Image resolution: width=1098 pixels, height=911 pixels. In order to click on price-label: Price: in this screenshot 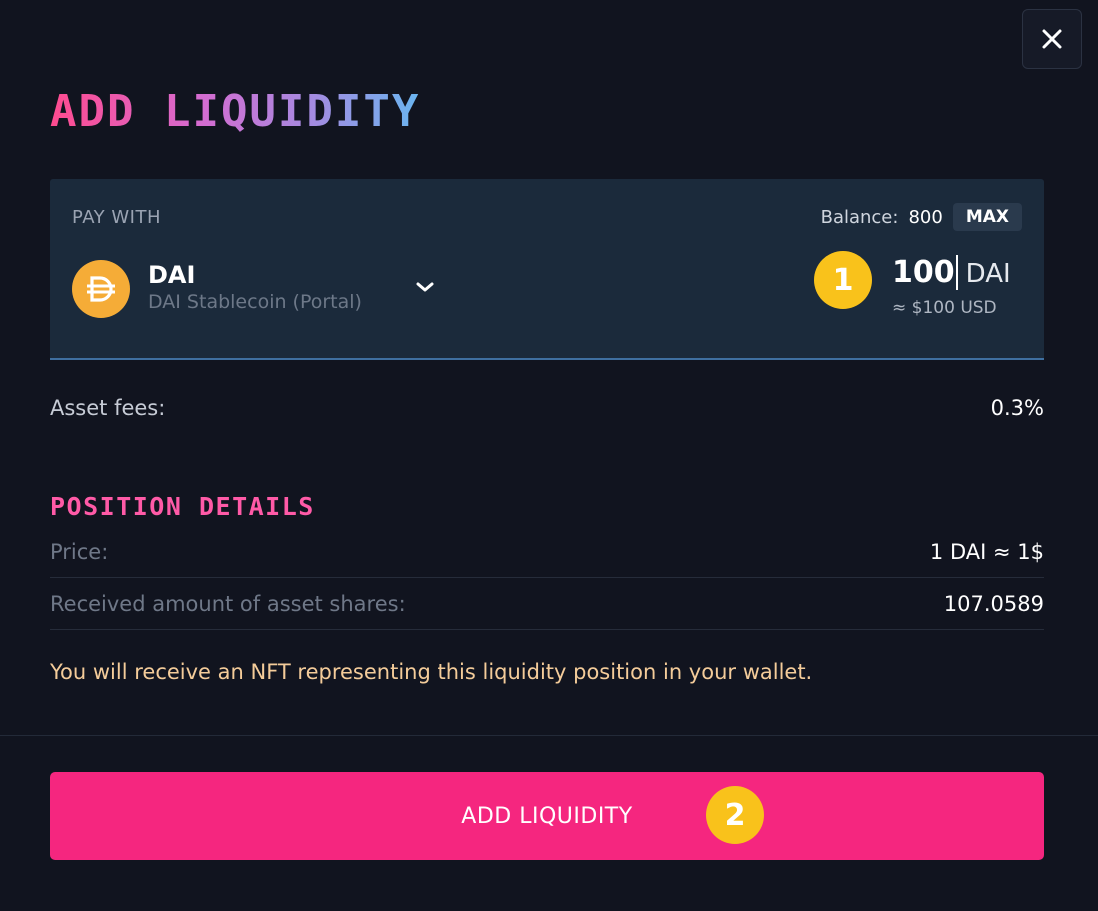, I will do `click(79, 551)`.